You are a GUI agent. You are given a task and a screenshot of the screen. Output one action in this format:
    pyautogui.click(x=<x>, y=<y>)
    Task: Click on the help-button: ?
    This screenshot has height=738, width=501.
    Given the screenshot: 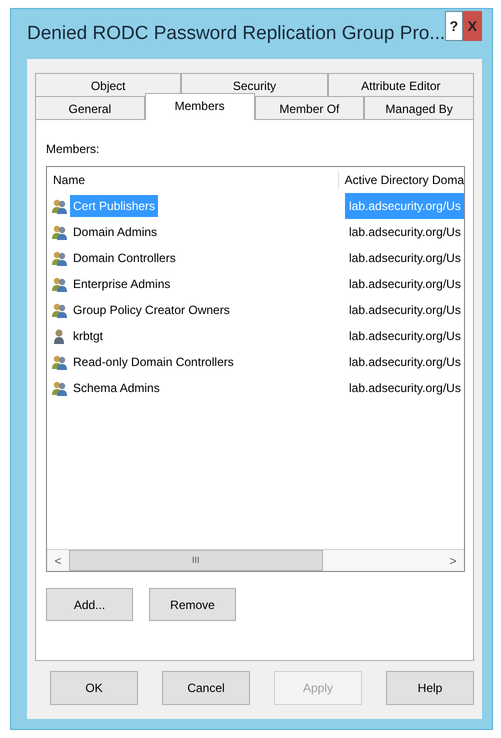 What is the action you would take?
    pyautogui.click(x=454, y=26)
    